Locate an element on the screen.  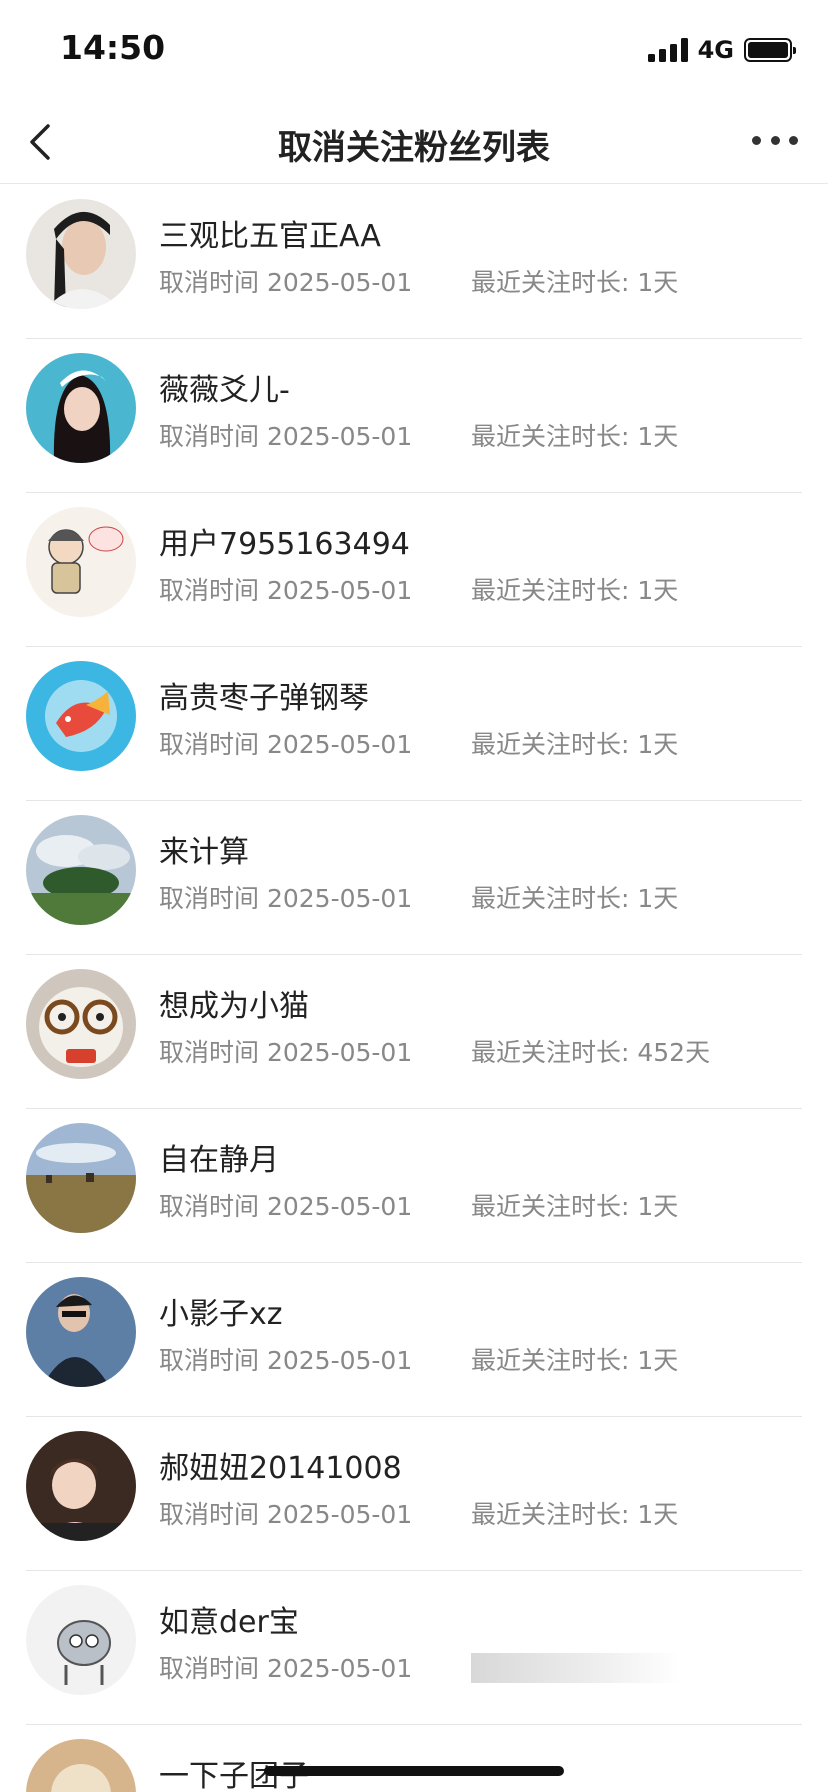
more-icon is located at coordinates (775, 140).